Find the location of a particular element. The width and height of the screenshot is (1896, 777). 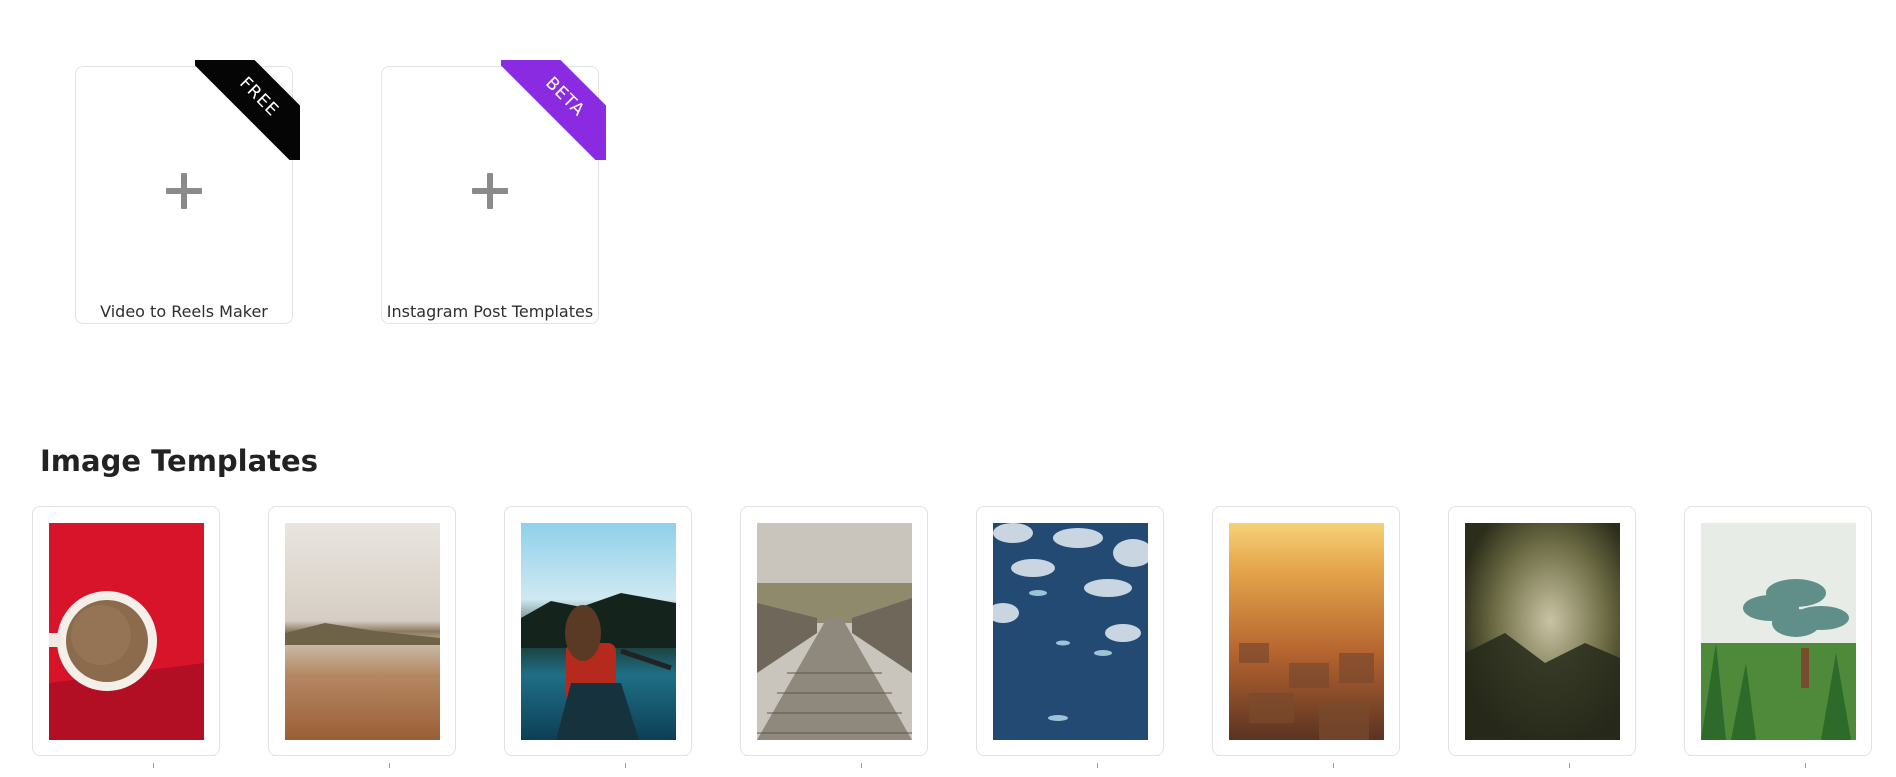

template-card-coffee is located at coordinates (126, 637).